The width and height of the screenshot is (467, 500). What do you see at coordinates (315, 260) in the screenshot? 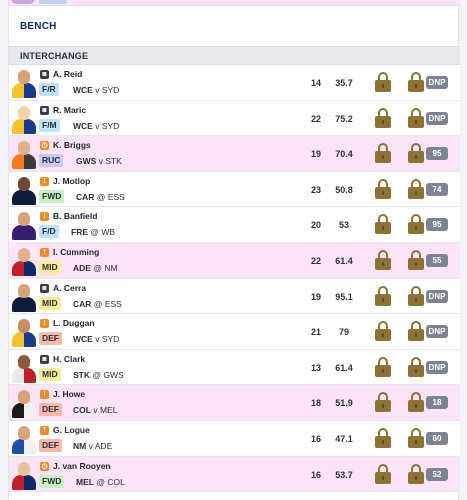
I see `games-played: 22` at bounding box center [315, 260].